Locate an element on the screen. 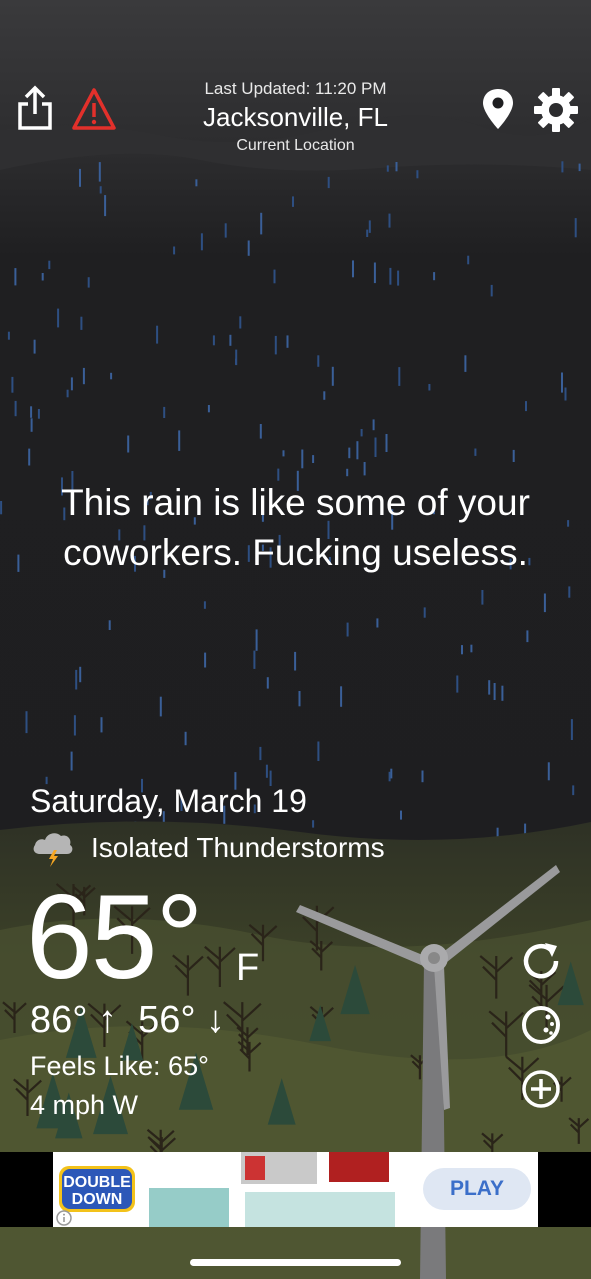  add-location-button is located at coordinates (541, 1089).